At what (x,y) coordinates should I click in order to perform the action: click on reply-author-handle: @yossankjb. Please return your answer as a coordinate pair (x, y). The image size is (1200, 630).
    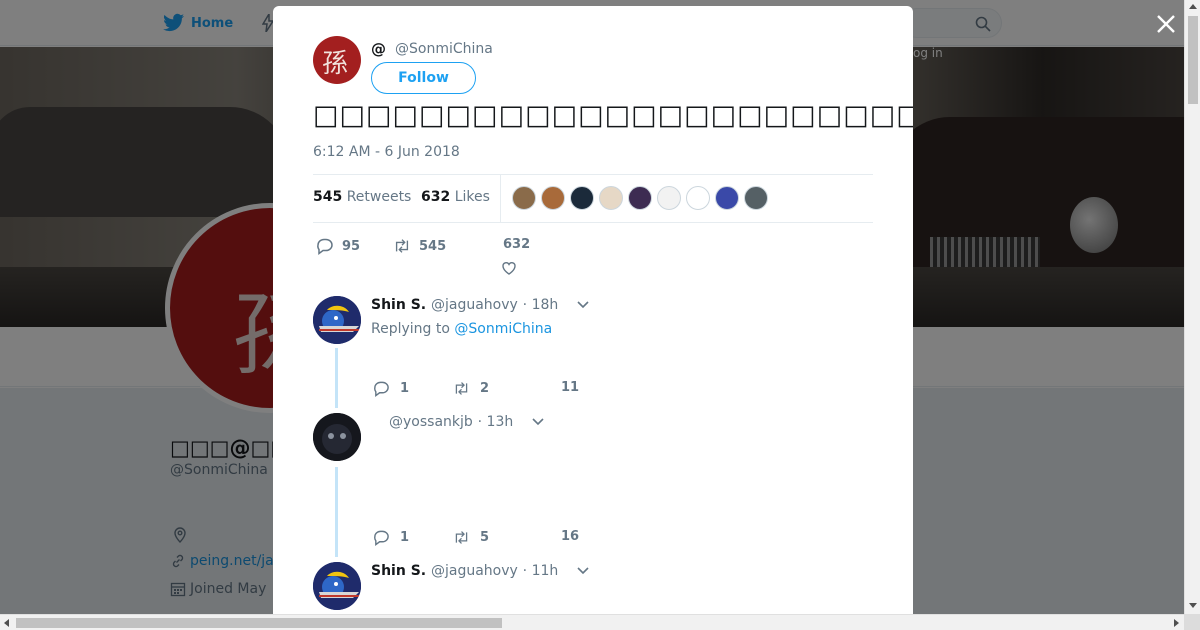
    Looking at the image, I should click on (431, 422).